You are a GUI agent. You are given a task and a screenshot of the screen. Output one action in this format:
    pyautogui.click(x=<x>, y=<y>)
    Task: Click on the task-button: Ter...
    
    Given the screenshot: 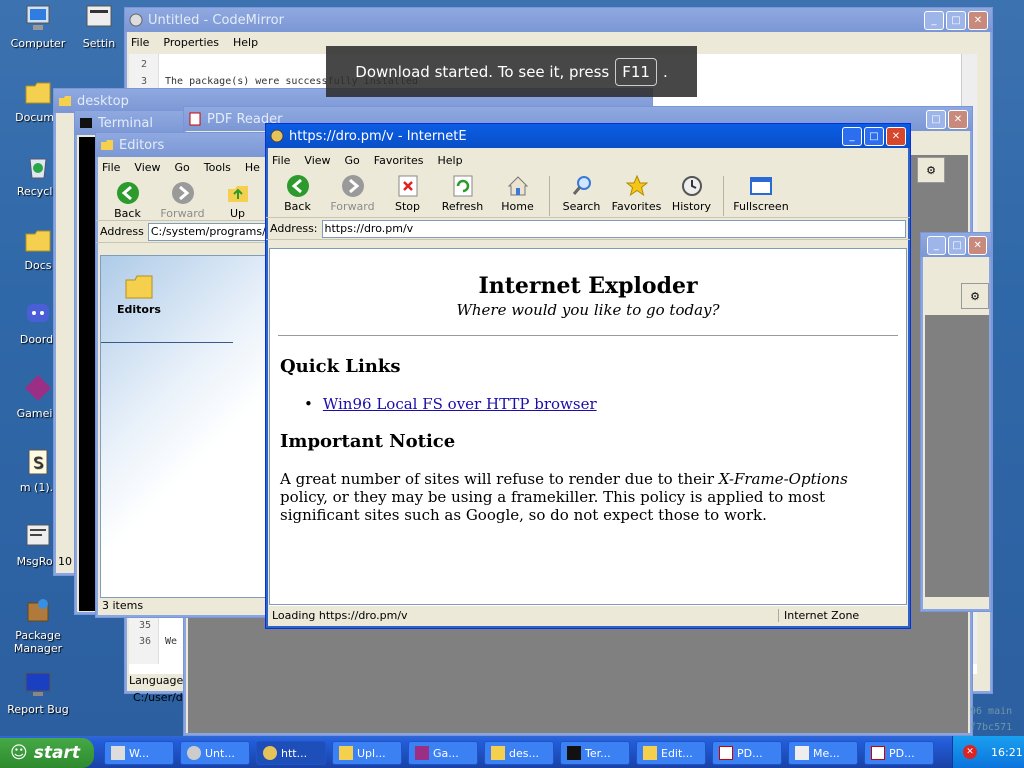 What is the action you would take?
    pyautogui.click(x=595, y=753)
    